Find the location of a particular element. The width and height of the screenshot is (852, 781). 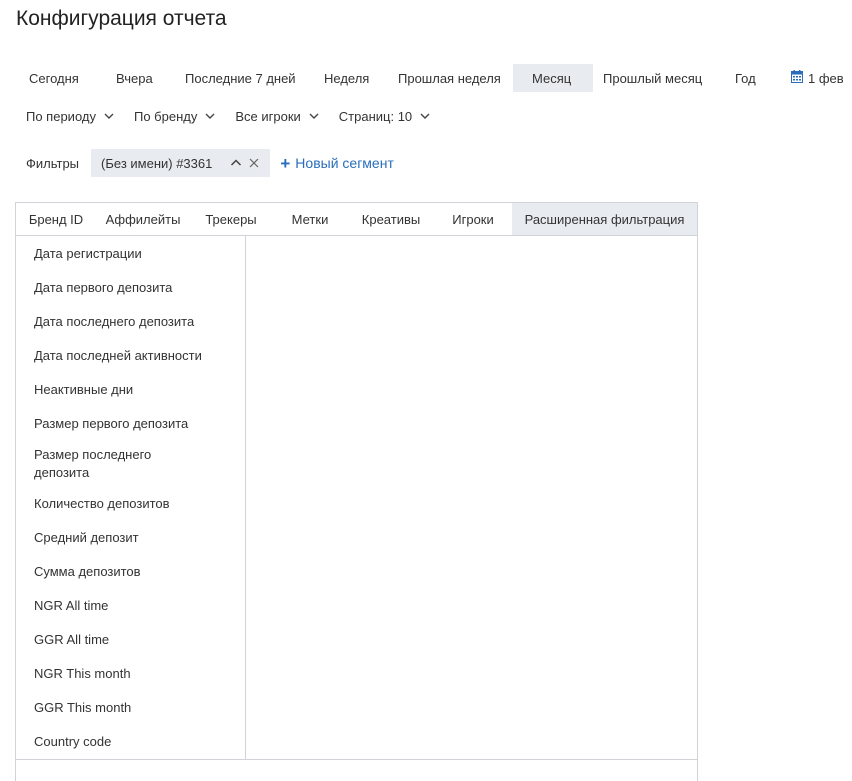

dropdown-label: По периоду is located at coordinates (61, 116).